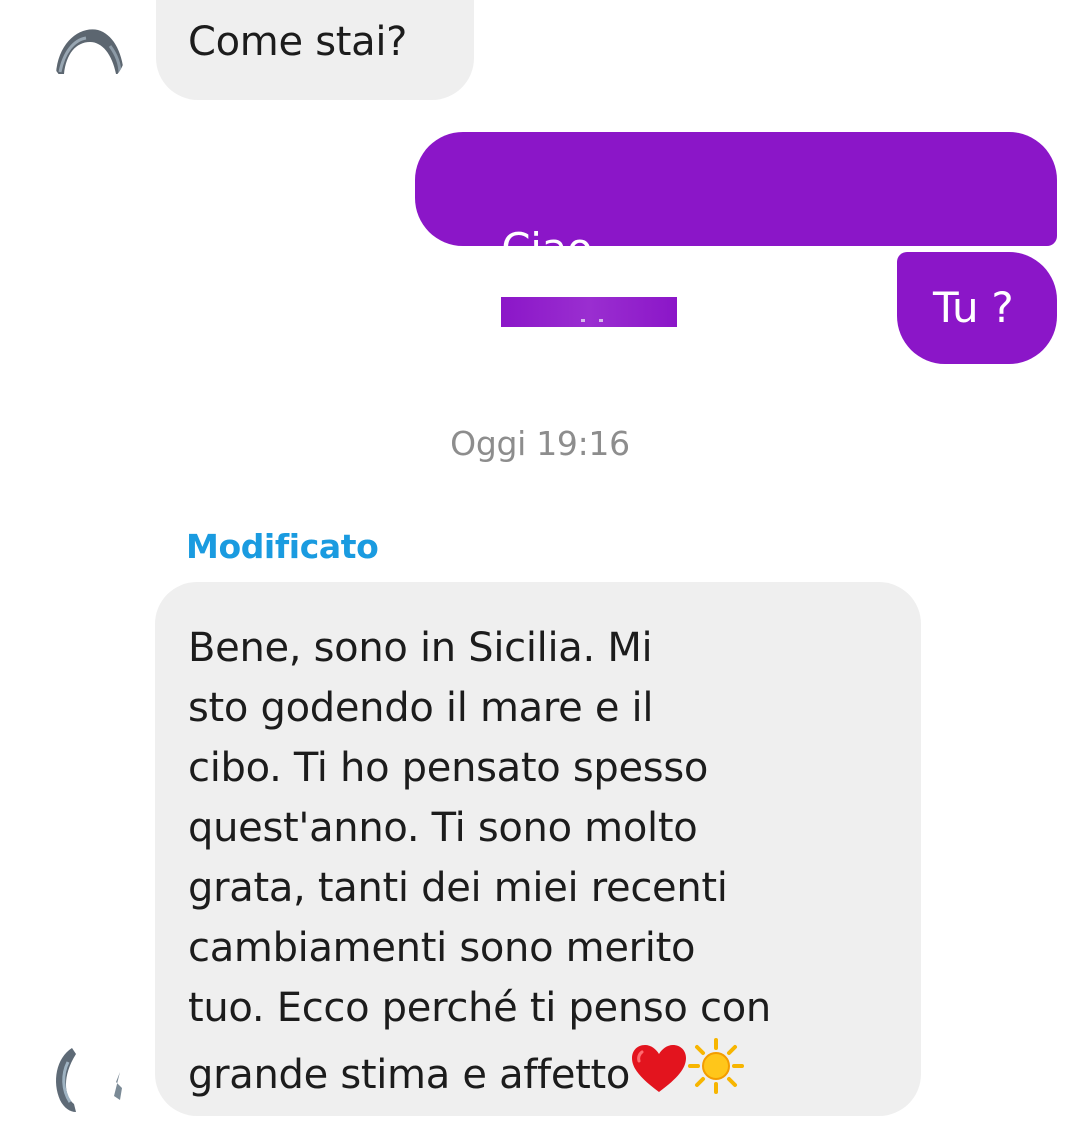 The height and width of the screenshot is (1126, 1080). Describe the element at coordinates (716, 1074) in the screenshot. I see `sun-icon` at that location.